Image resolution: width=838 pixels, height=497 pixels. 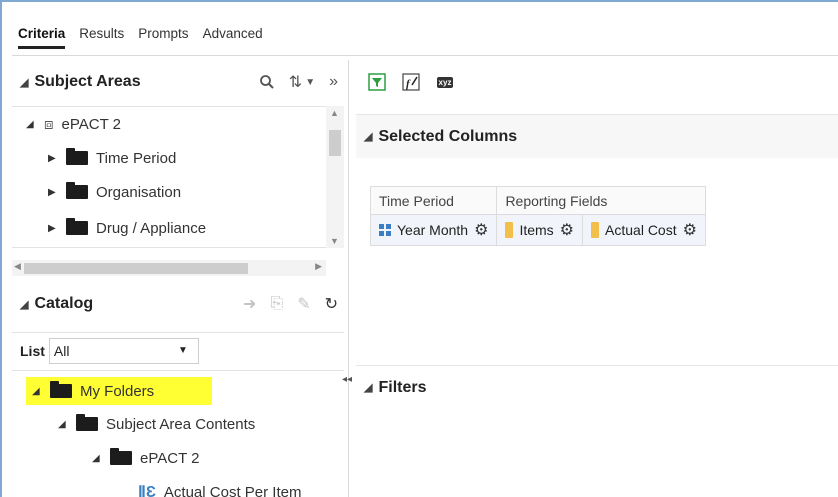 I want to click on edit-formula-icon: f, so click(x=411, y=82).